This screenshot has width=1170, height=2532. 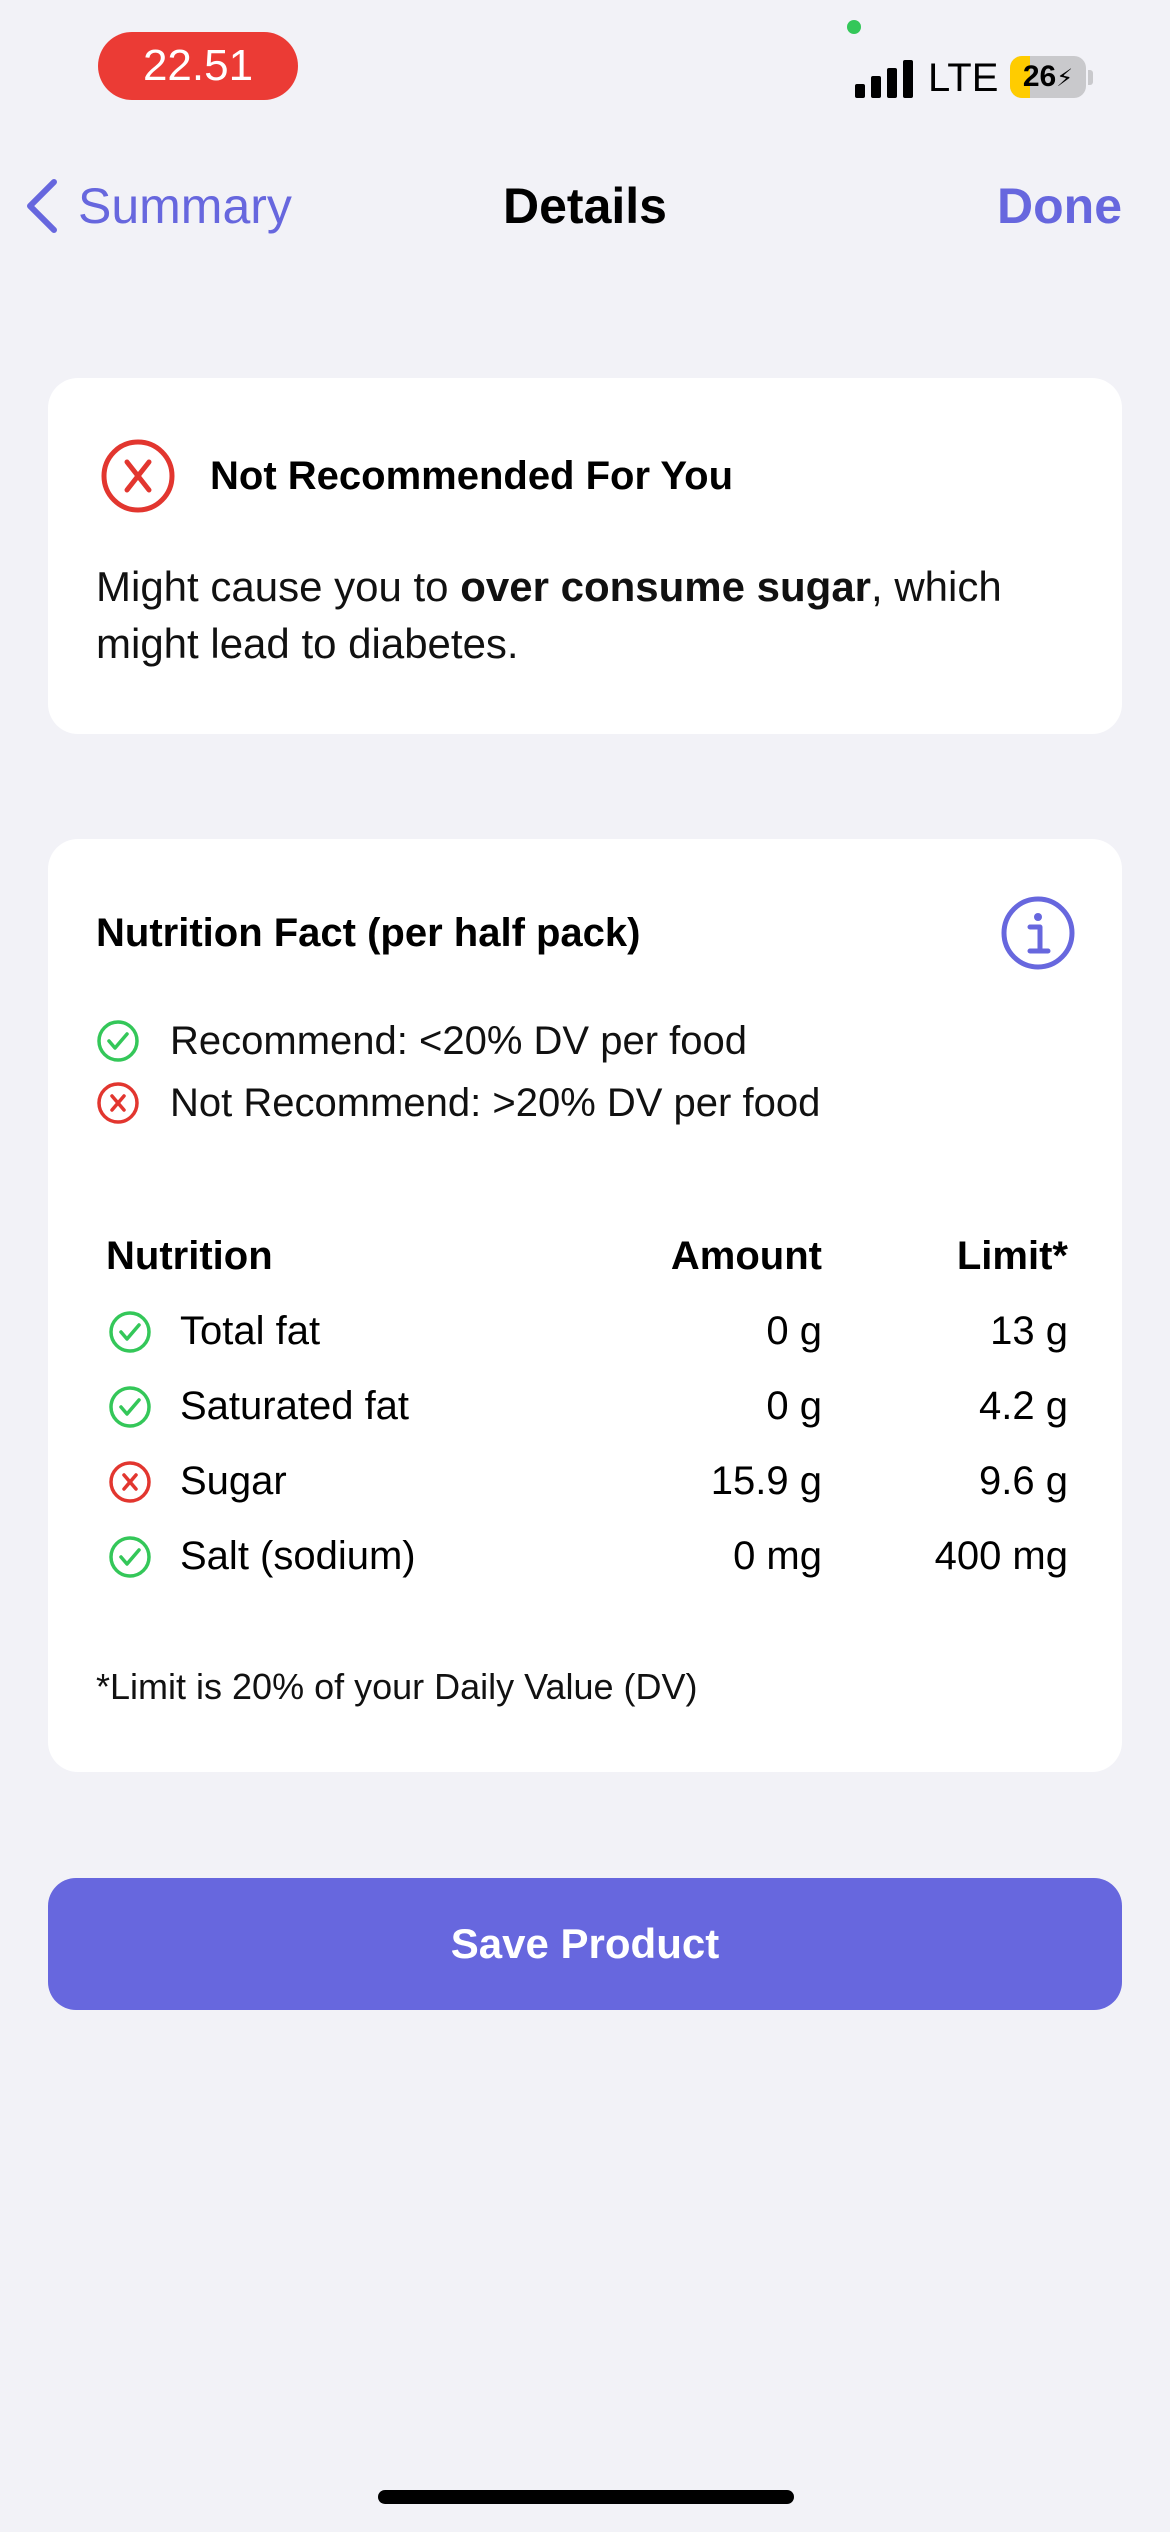 I want to click on network-type: LTE, so click(x=963, y=78).